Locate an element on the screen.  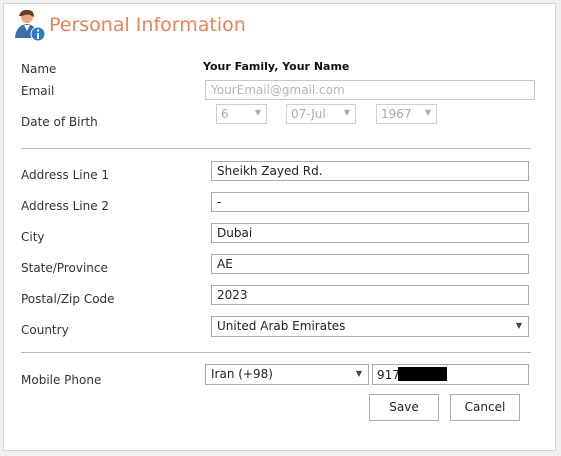
country-select: United Arab Emirates ▼ is located at coordinates (370, 326).